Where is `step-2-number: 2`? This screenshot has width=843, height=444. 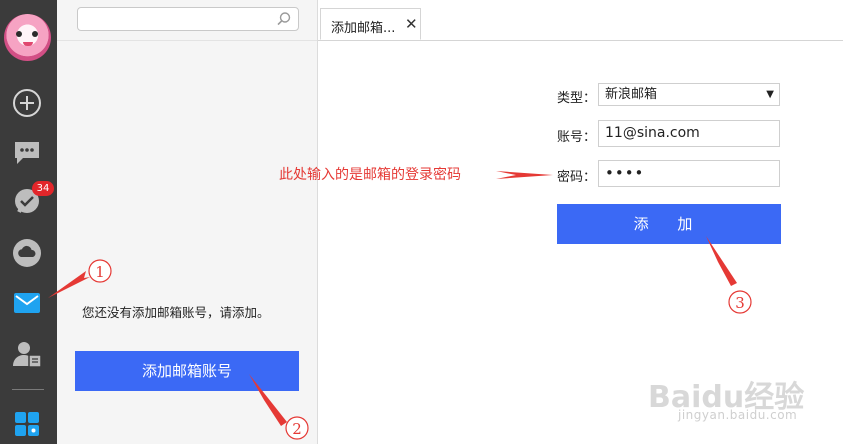 step-2-number: 2 is located at coordinates (297, 429).